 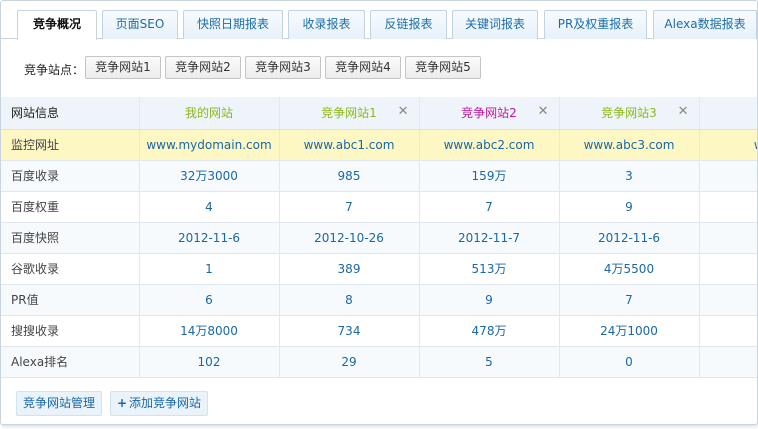 I want to click on table-cell: www.abc1.com, so click(x=349, y=144).